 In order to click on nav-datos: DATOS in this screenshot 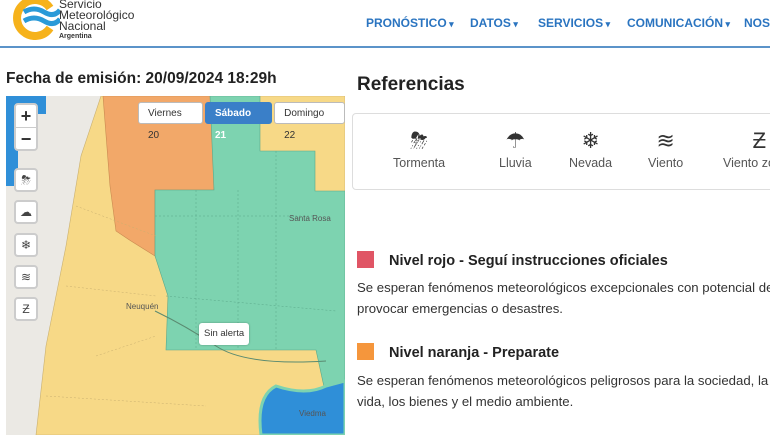, I will do `click(494, 23)`.